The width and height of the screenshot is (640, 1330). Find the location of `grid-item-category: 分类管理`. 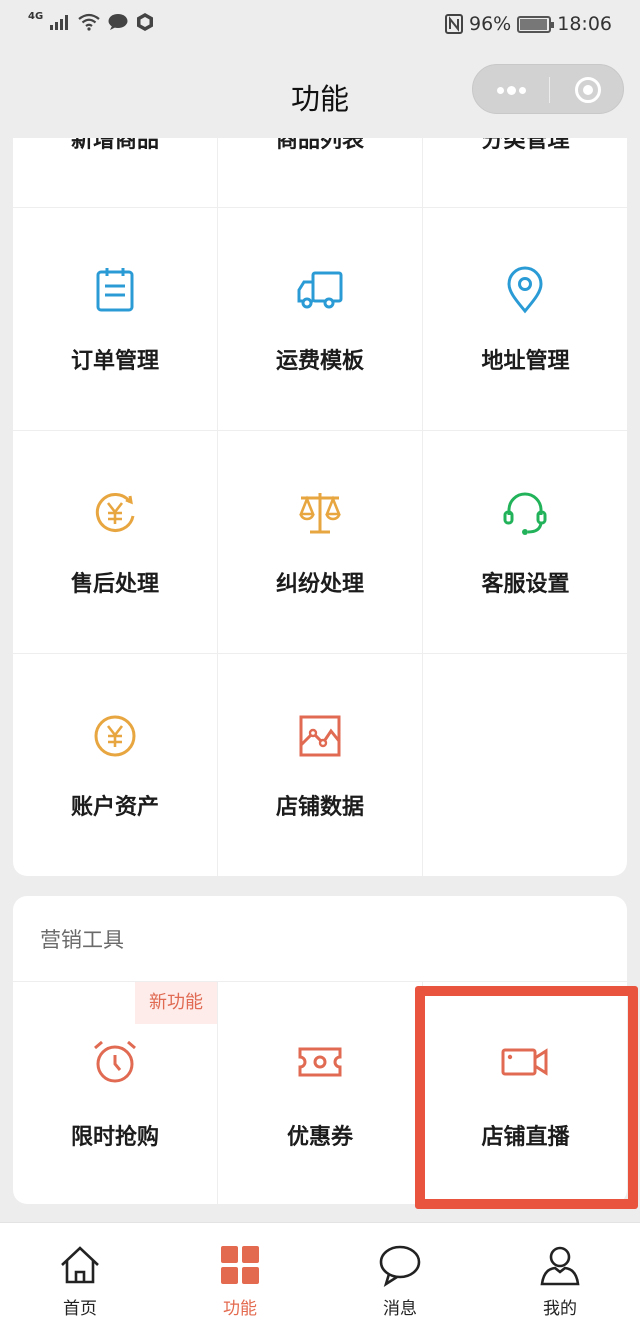

grid-item-category: 分类管理 is located at coordinates (525, 173).